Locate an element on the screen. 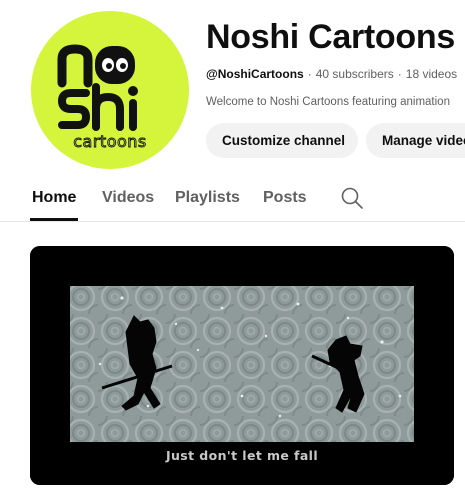  tab-home: Home is located at coordinates (54, 198).